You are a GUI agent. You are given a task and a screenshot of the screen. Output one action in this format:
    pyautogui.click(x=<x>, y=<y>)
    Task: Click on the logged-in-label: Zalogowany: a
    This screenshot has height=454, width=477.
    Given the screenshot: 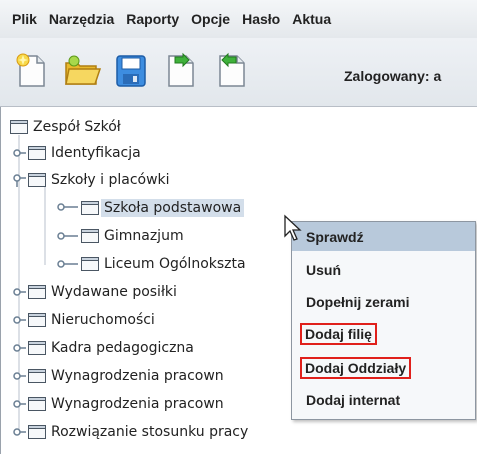 What is the action you would take?
    pyautogui.click(x=393, y=76)
    